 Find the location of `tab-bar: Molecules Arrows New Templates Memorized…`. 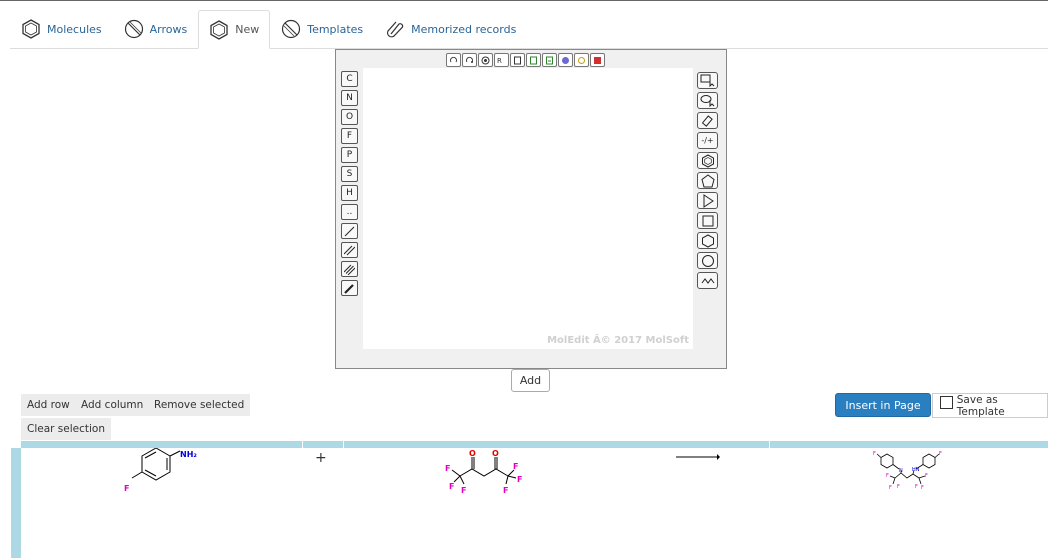

tab-bar: Molecules Arrows New Templates Memorized… is located at coordinates (268, 29).